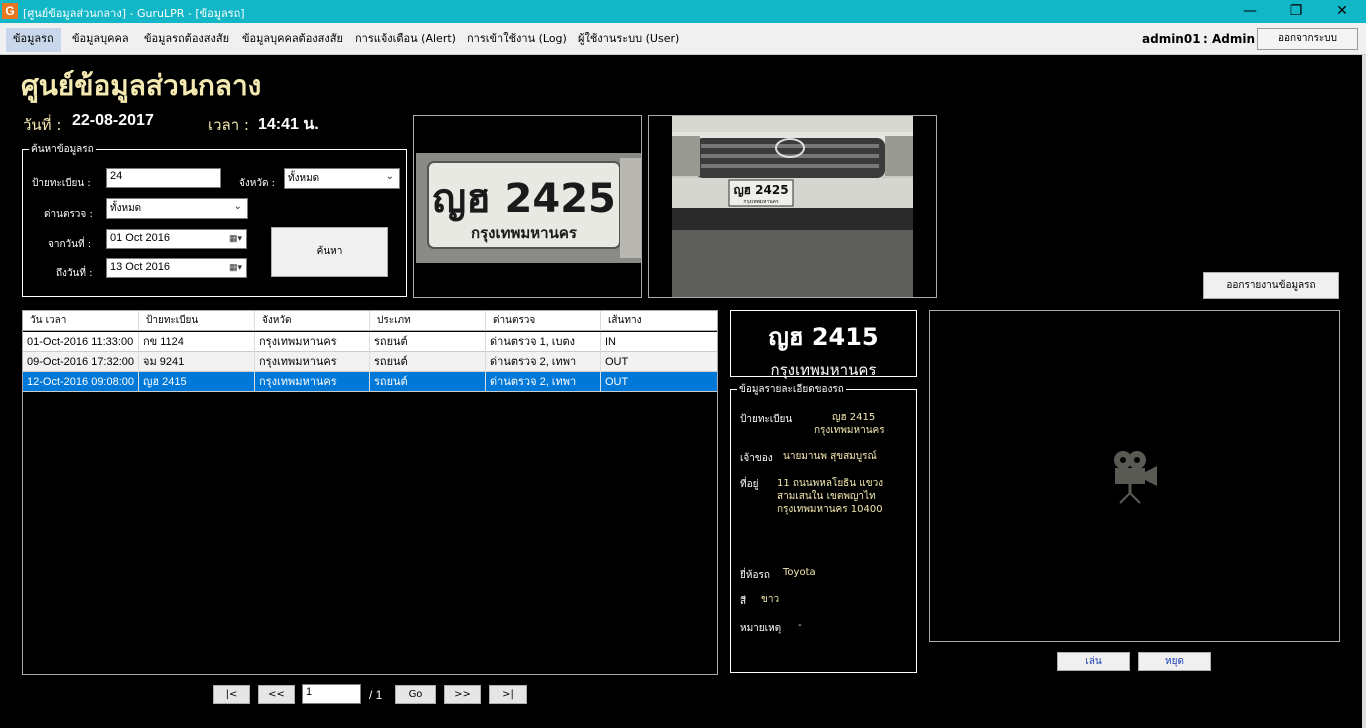 This screenshot has height=728, width=1366. I want to click on province-label: จังหวัด :, so click(257, 183).